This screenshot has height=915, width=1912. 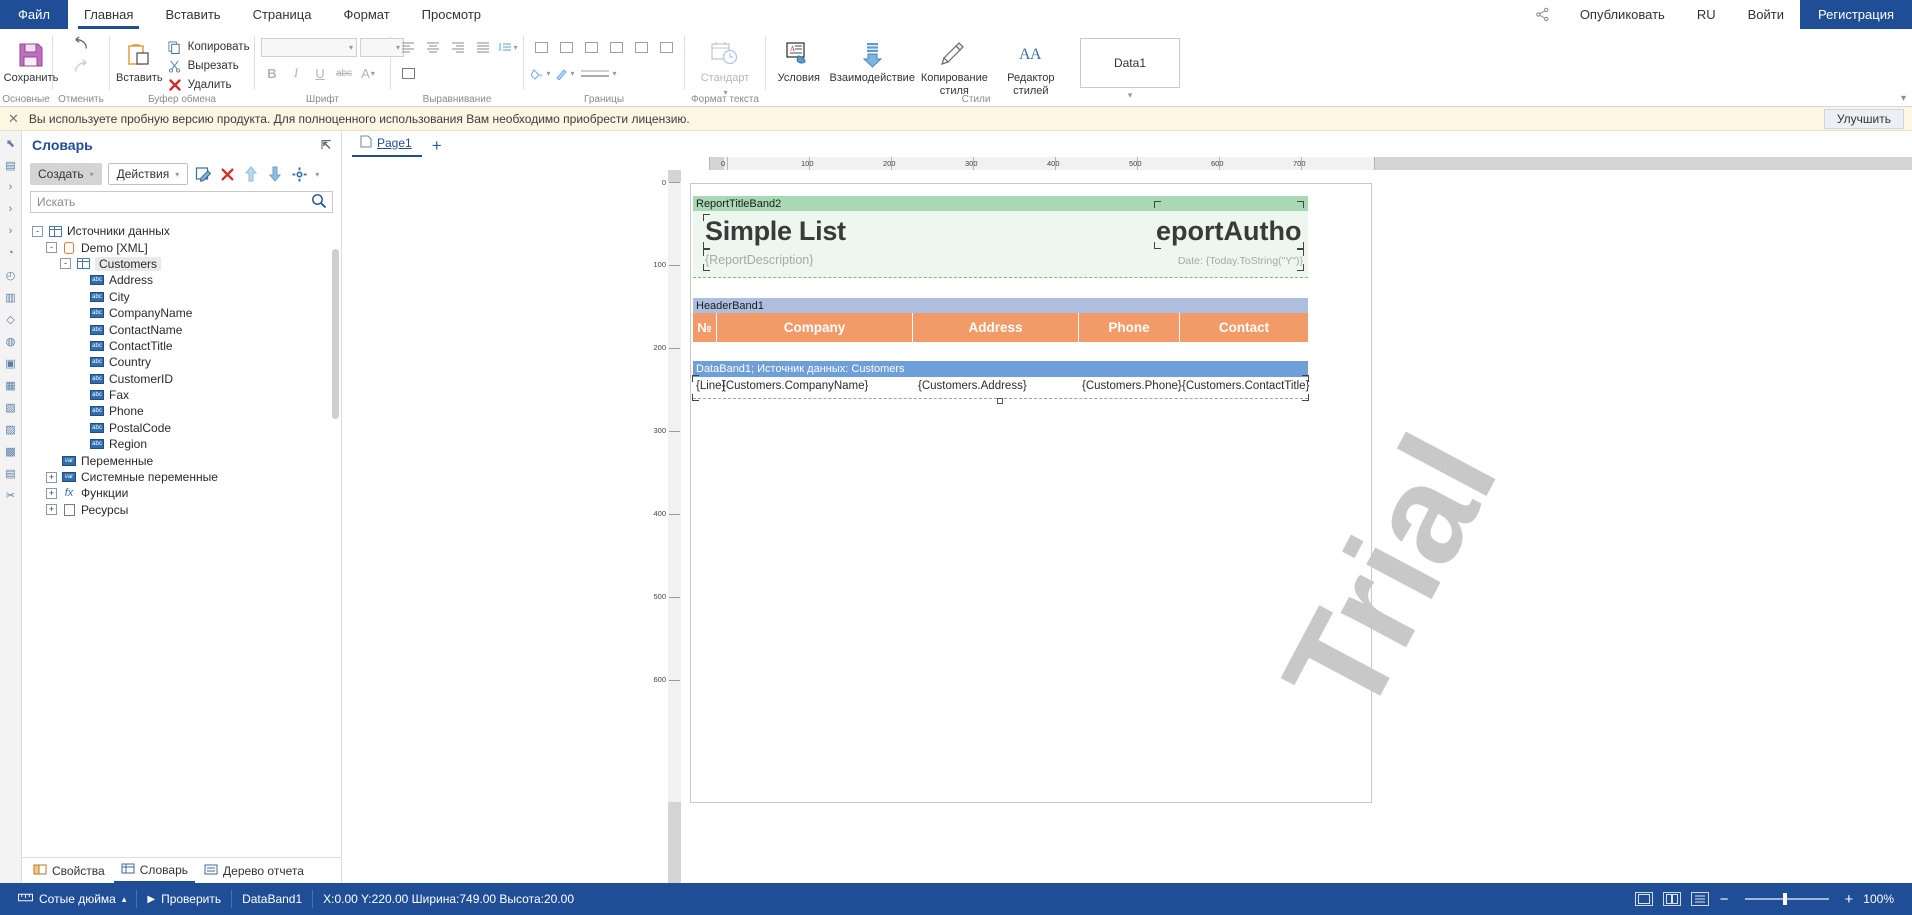 I want to click on tree-item-источники-данных: - Источники данных, so click(x=183, y=231).